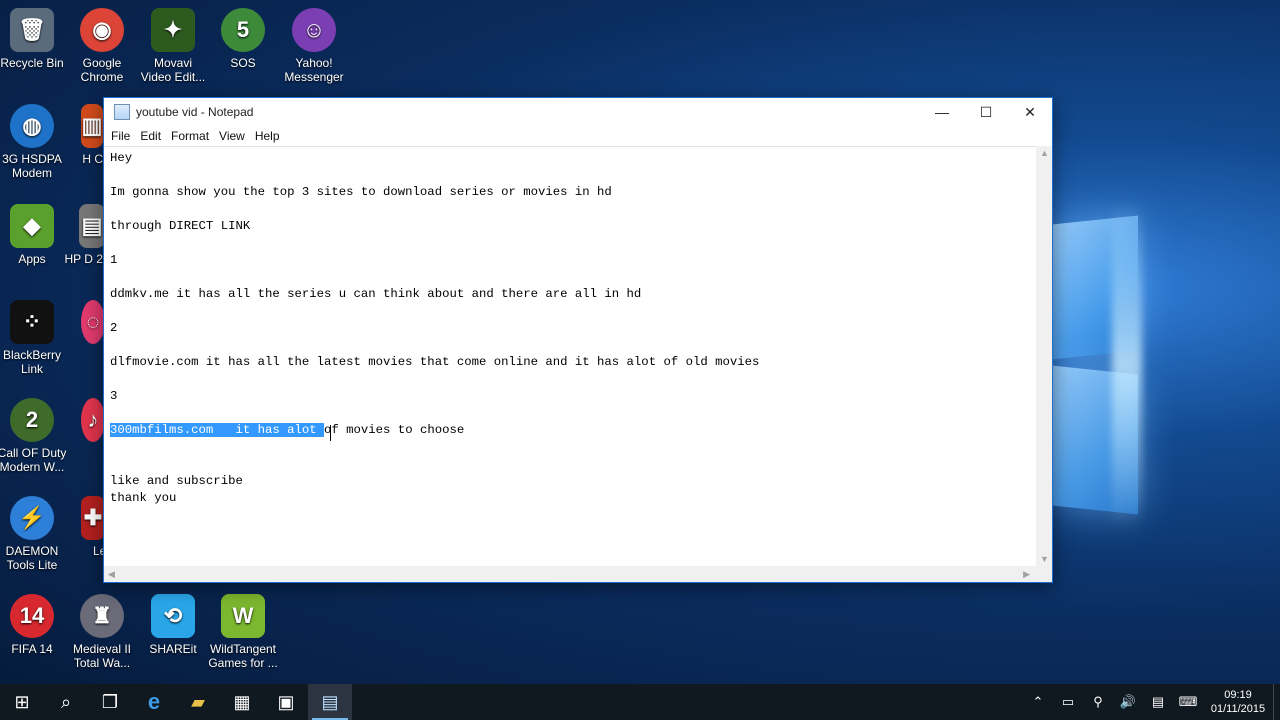 This screenshot has height=720, width=1280. I want to click on edge-icon: e, so click(154, 701).